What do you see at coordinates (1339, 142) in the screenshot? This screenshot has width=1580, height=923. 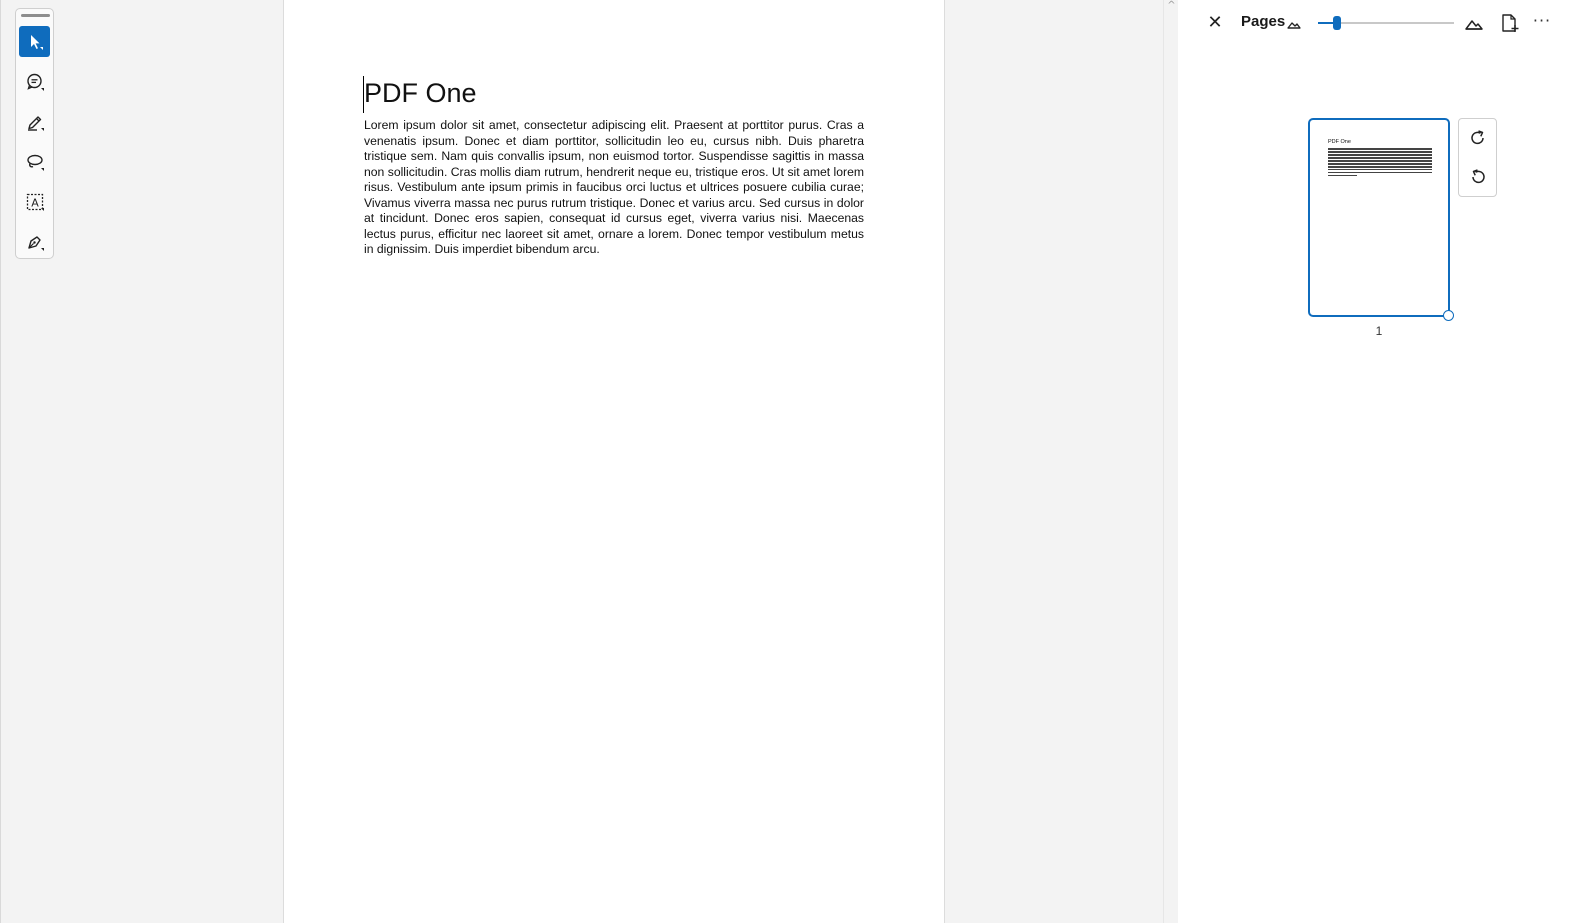 I see `thumbnail-title-text: PDF One` at bounding box center [1339, 142].